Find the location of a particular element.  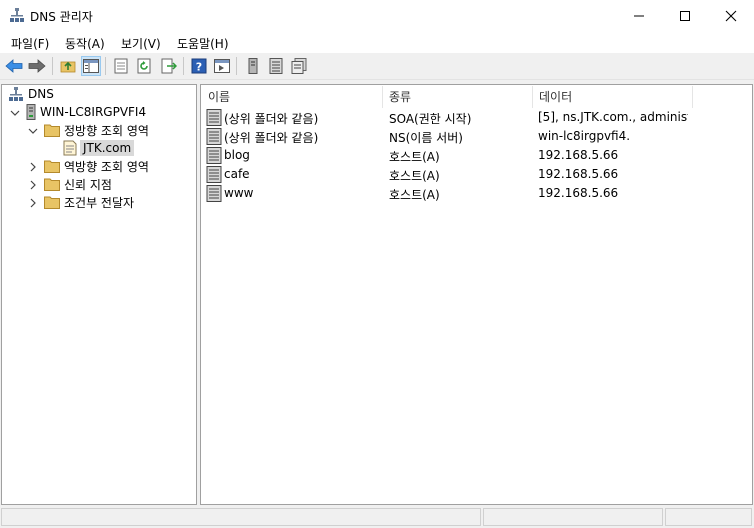

menu-action: 동작(A) is located at coordinates (85, 43).